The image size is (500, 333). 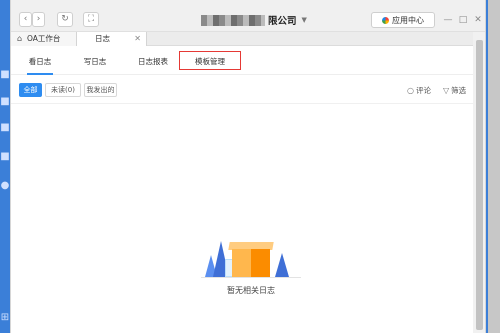 What do you see at coordinates (251, 263) in the screenshot?
I see `open-box` at bounding box center [251, 263].